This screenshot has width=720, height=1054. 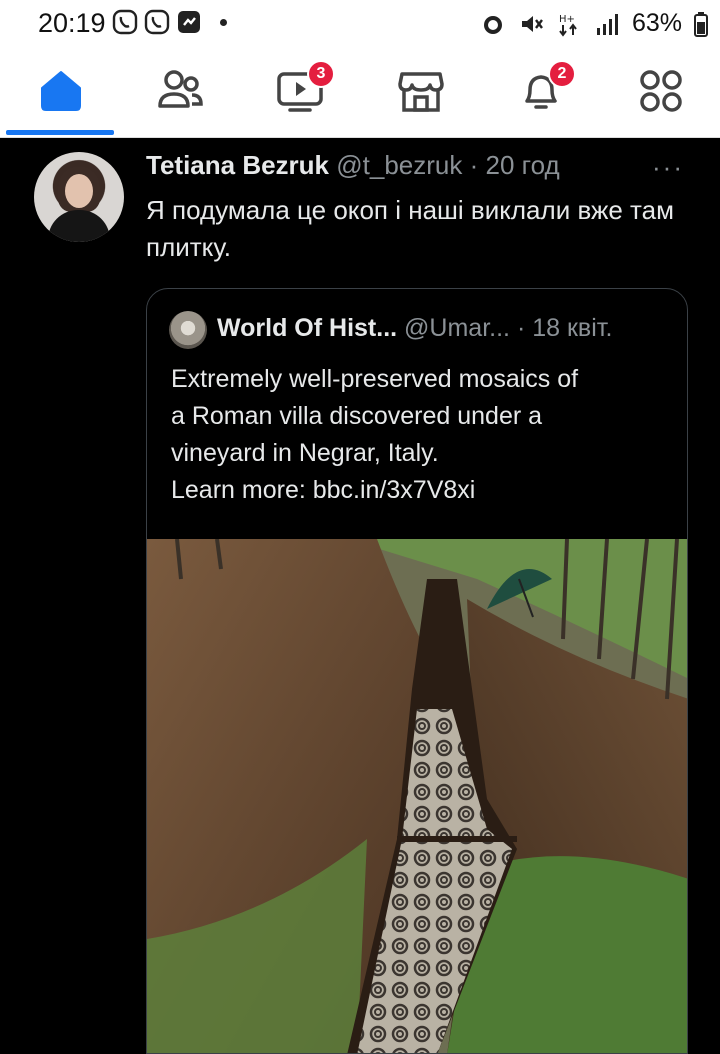 I want to click on marketplace-icon, so click(x=421, y=92).